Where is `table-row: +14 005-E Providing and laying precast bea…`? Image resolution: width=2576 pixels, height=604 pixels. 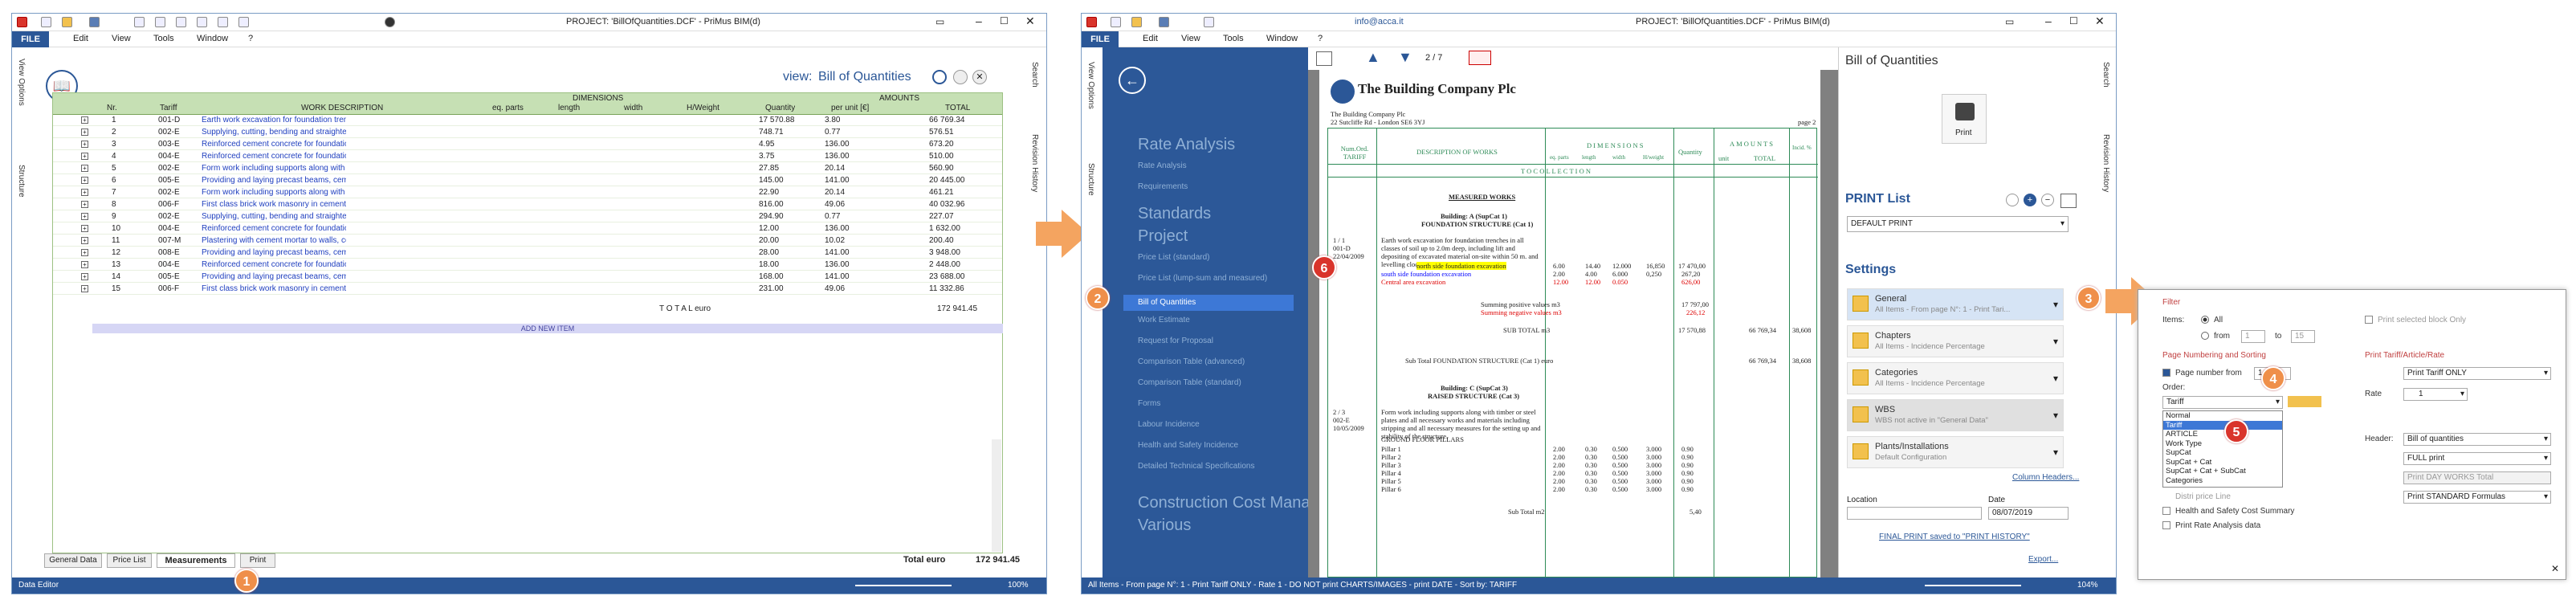 table-row: +14 005-E Providing and laying precast bea… is located at coordinates (527, 277).